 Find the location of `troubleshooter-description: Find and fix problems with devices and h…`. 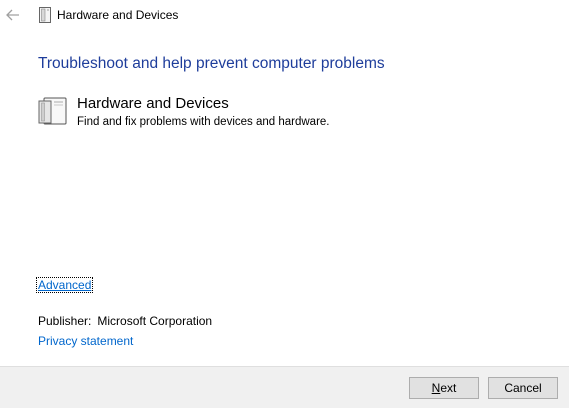

troubleshooter-description: Find and fix problems with devices and h… is located at coordinates (203, 122).